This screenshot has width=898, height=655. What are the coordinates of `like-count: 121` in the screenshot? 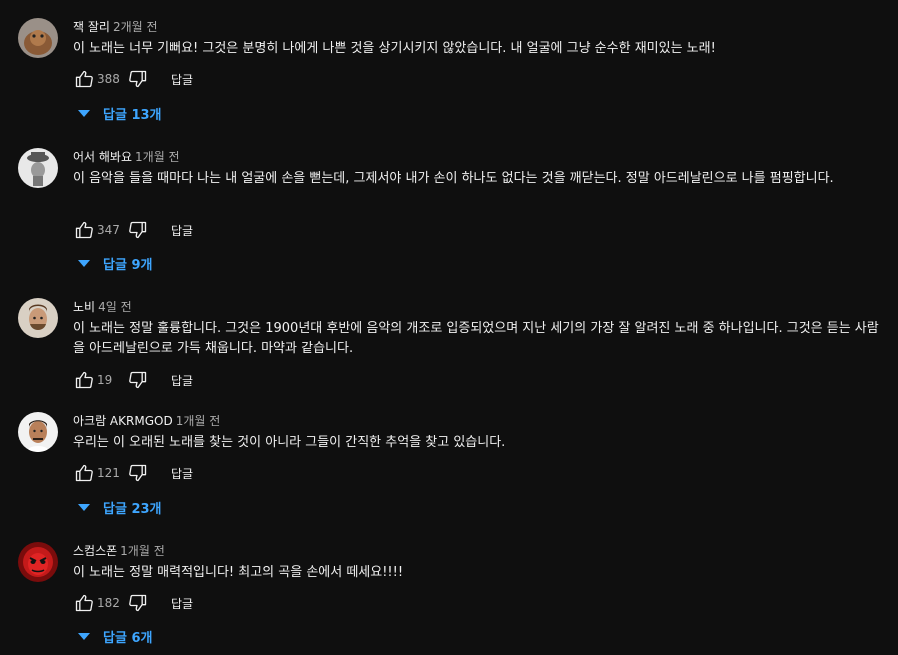 It's located at (108, 473).